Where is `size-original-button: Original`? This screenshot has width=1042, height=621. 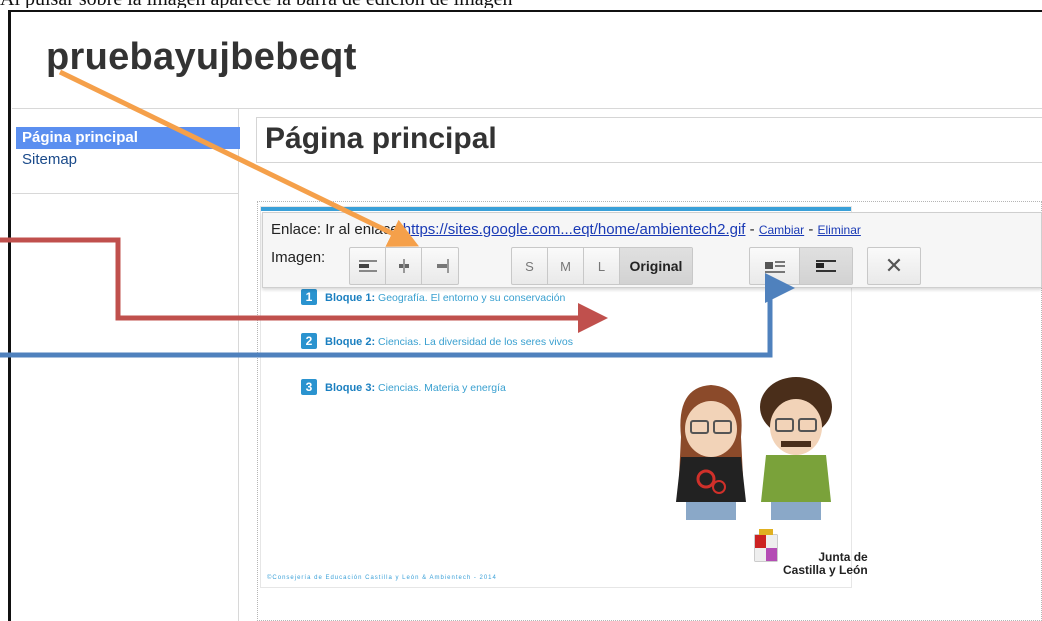 size-original-button: Original is located at coordinates (656, 266).